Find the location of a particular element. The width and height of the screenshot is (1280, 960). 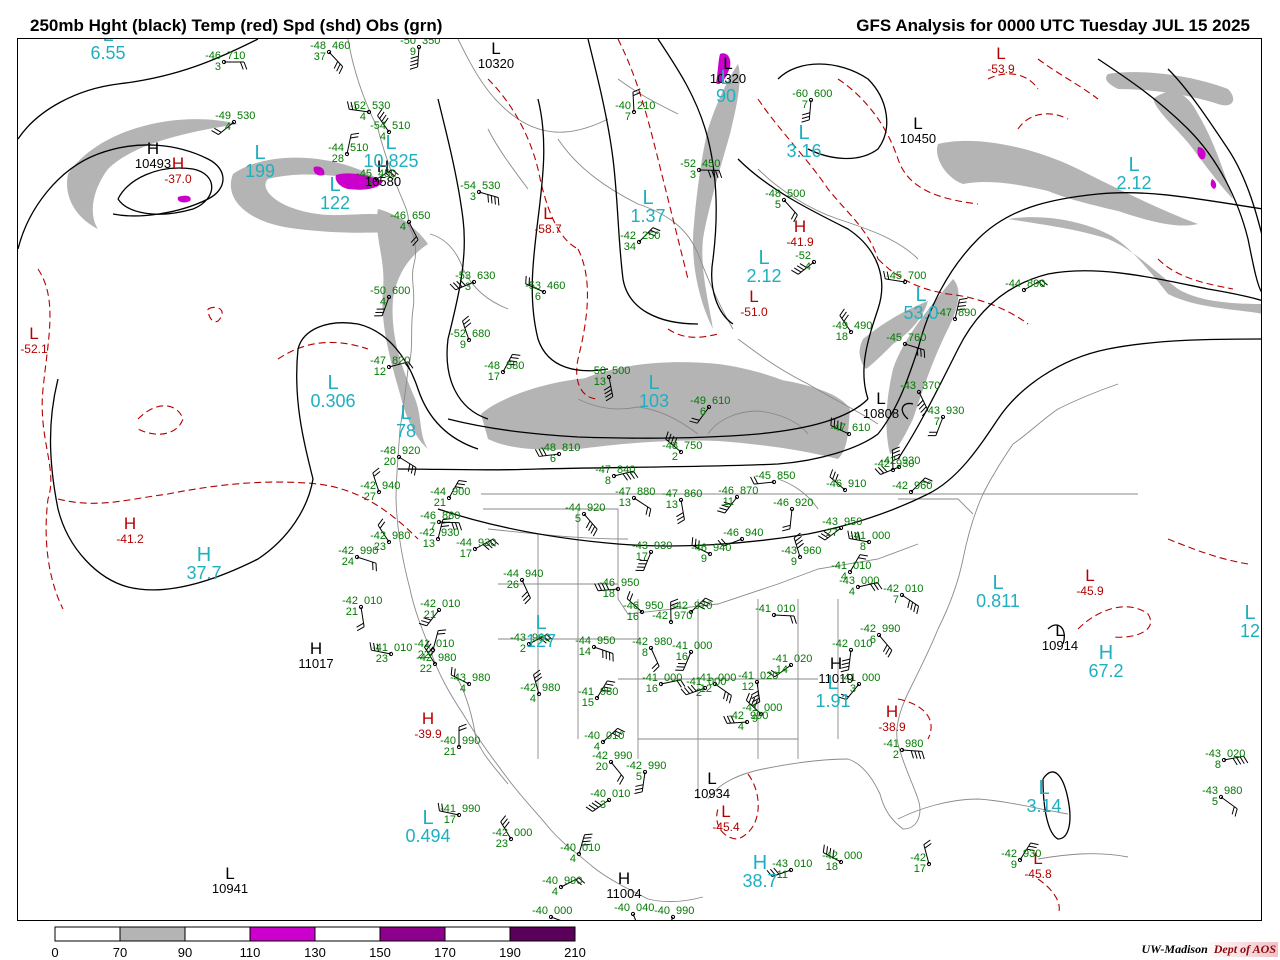

center-value: 103 is located at coordinates (654, 401).